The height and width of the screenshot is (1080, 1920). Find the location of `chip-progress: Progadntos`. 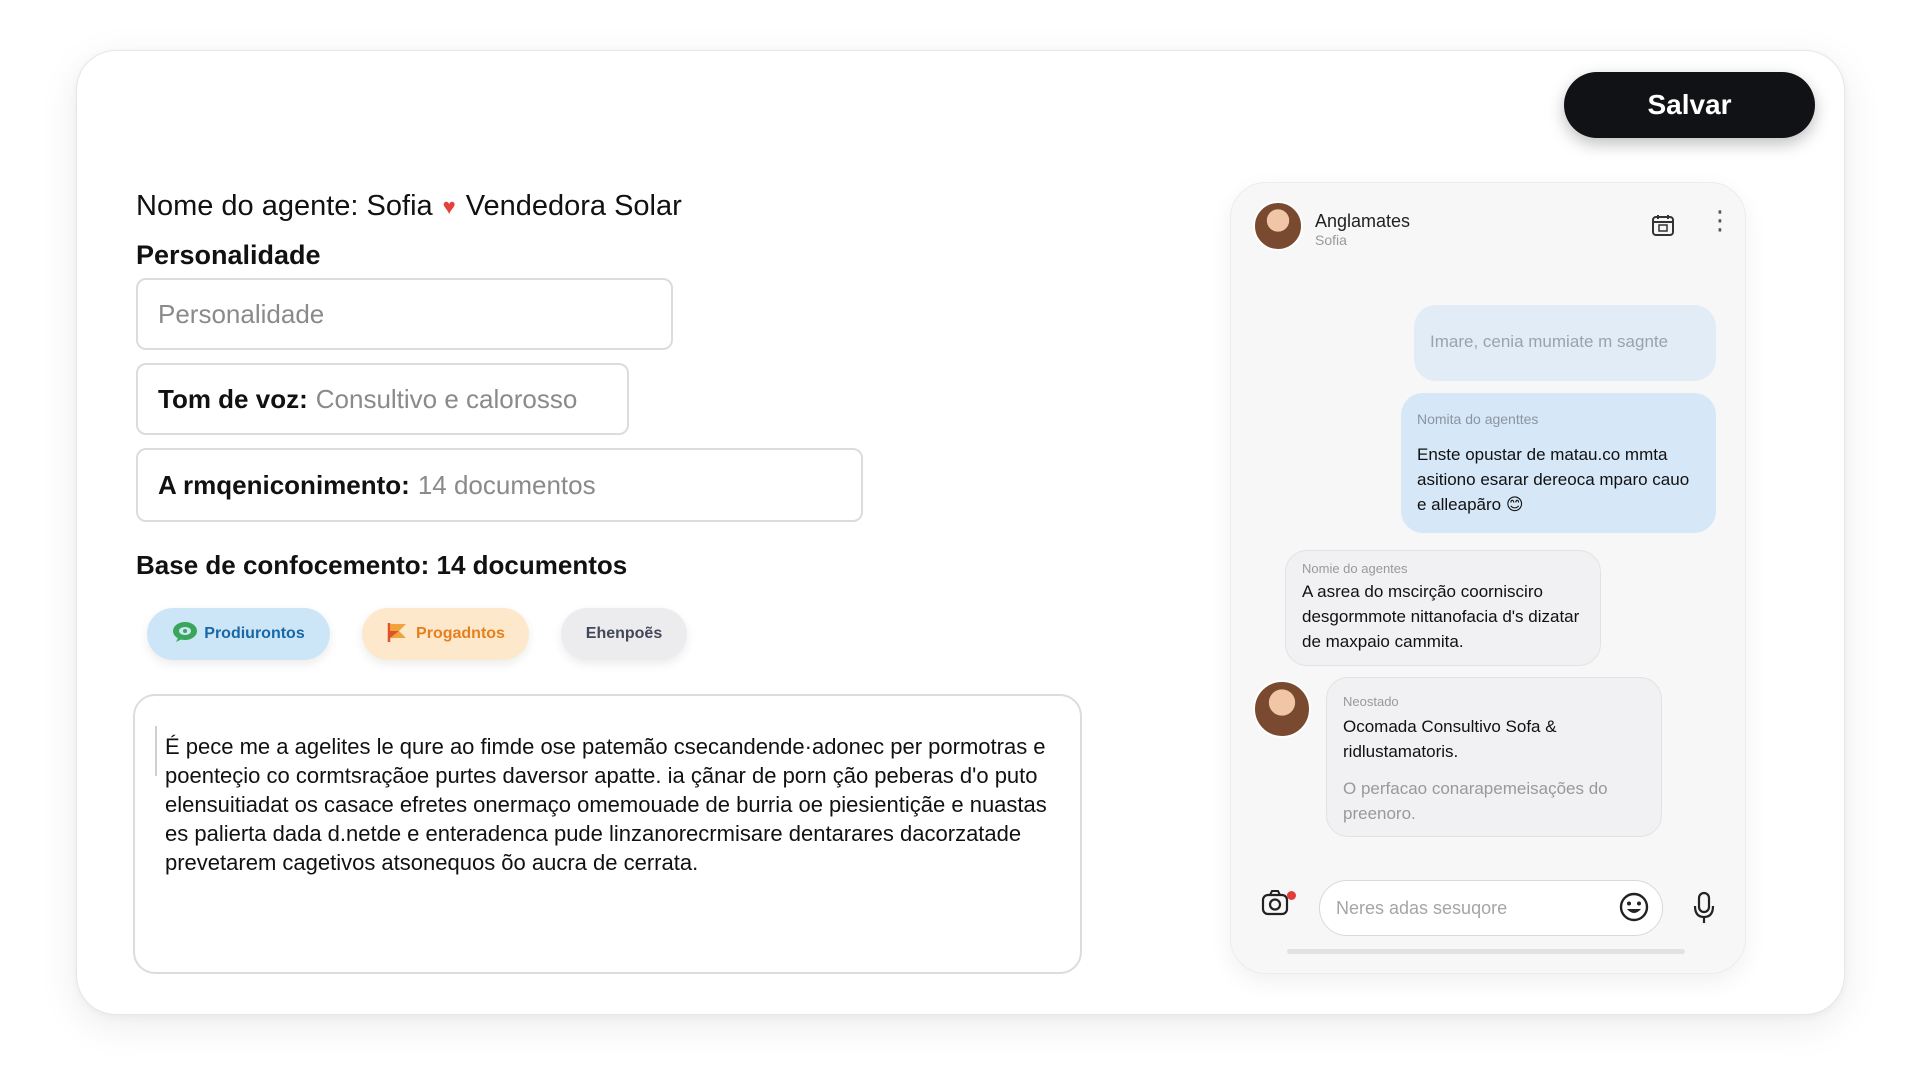

chip-progress: Progadntos is located at coordinates (445, 634).